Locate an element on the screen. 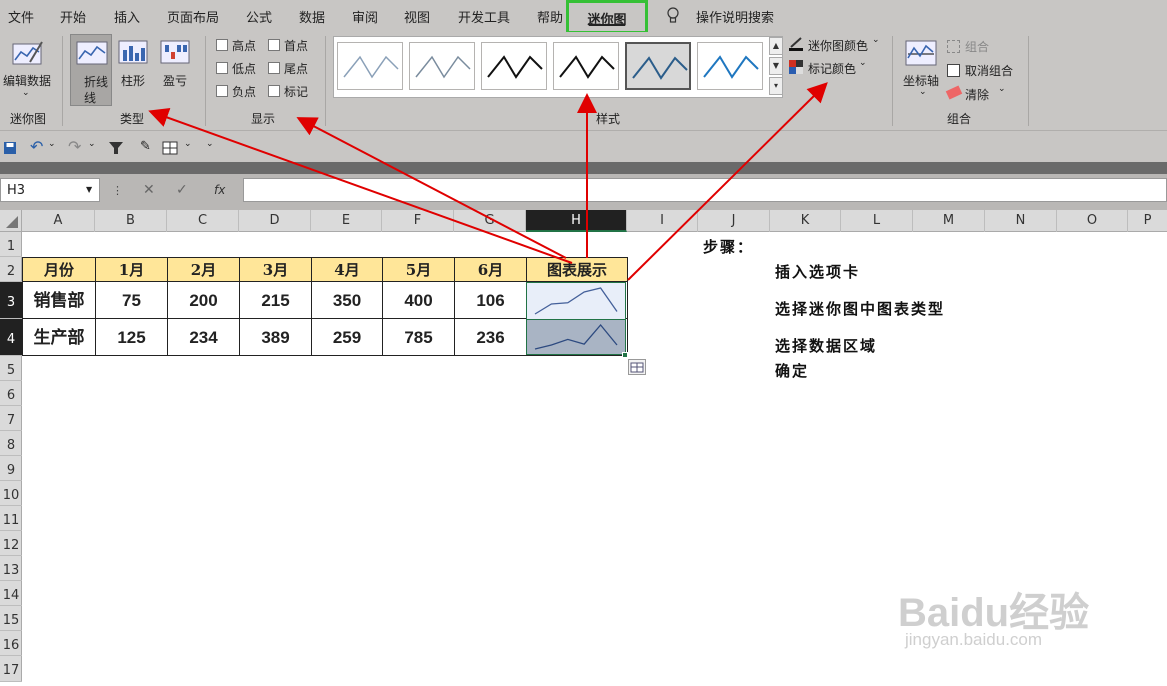 Image resolution: width=1167 pixels, height=686 pixels. select-all-button is located at coordinates (11, 221).